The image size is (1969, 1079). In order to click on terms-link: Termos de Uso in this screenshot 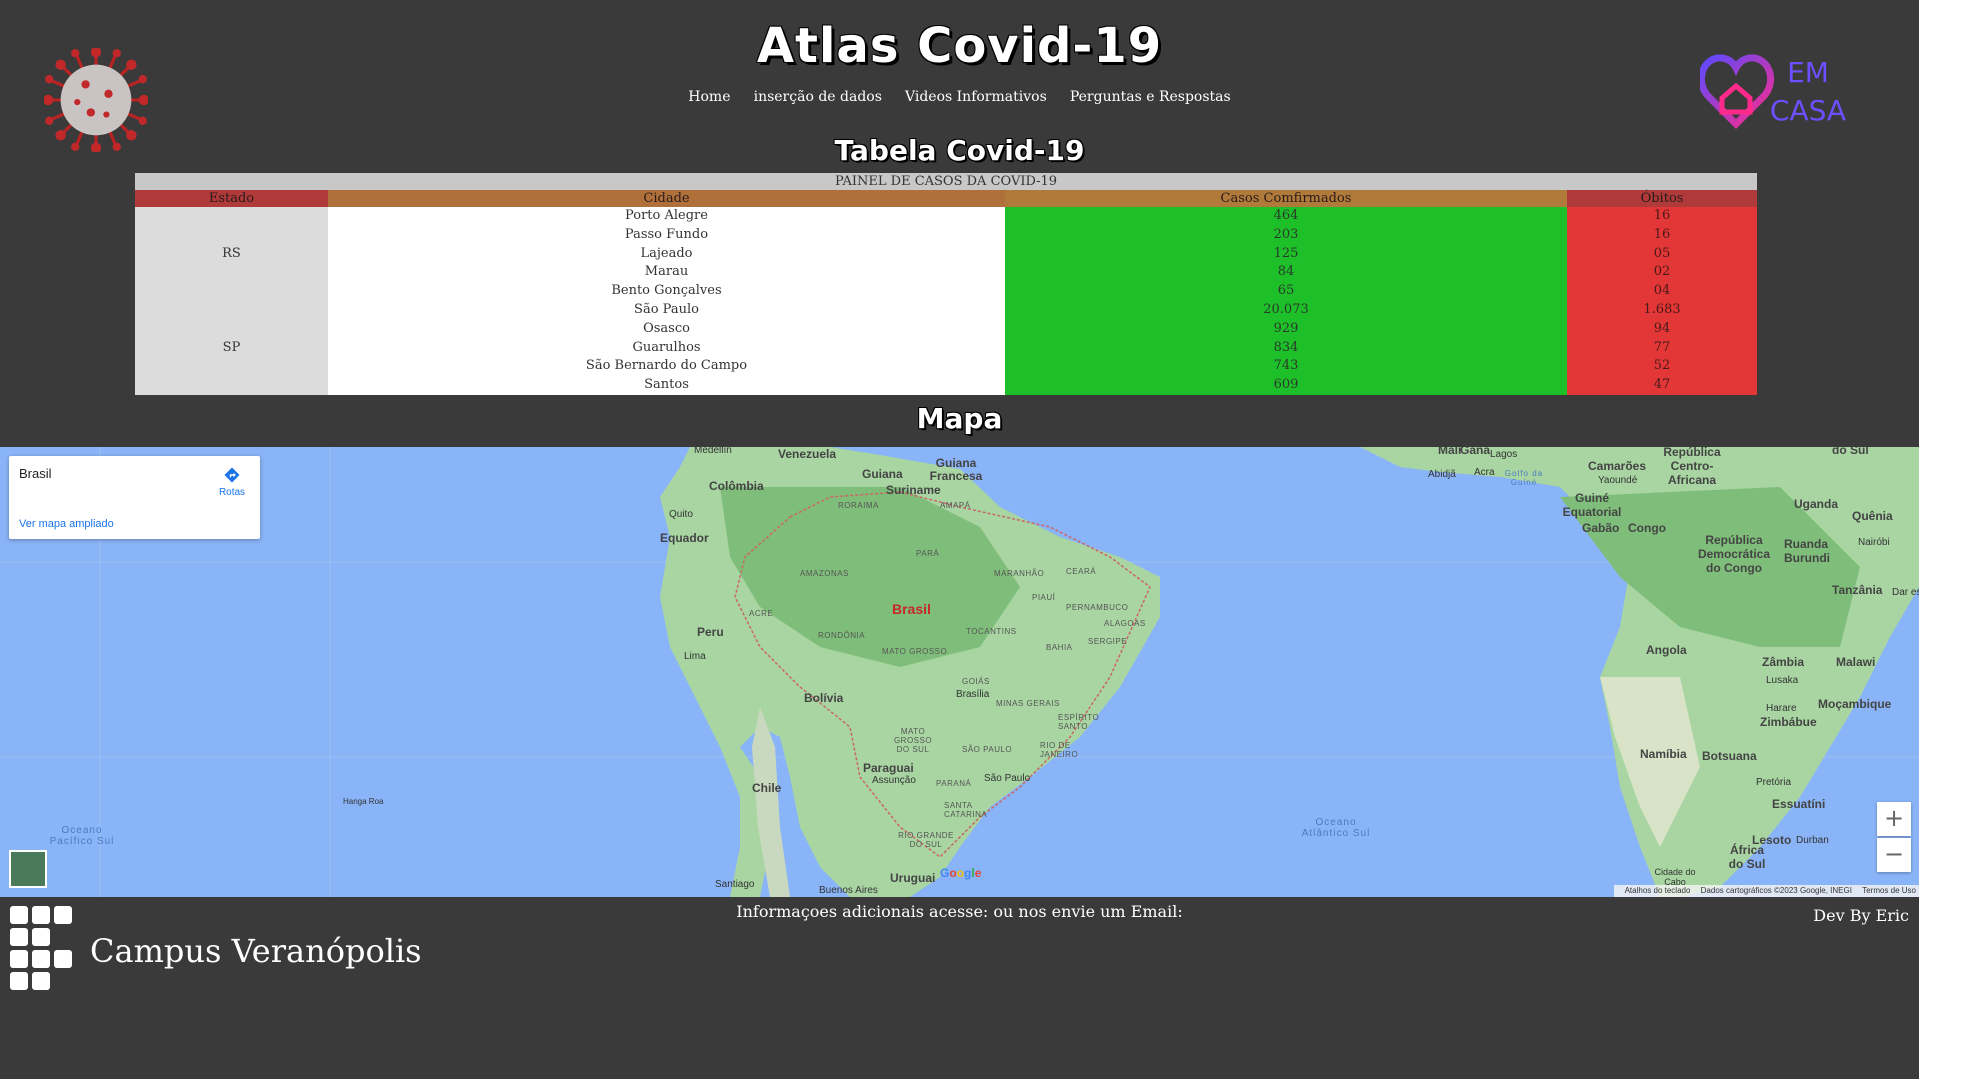, I will do `click(1889, 890)`.